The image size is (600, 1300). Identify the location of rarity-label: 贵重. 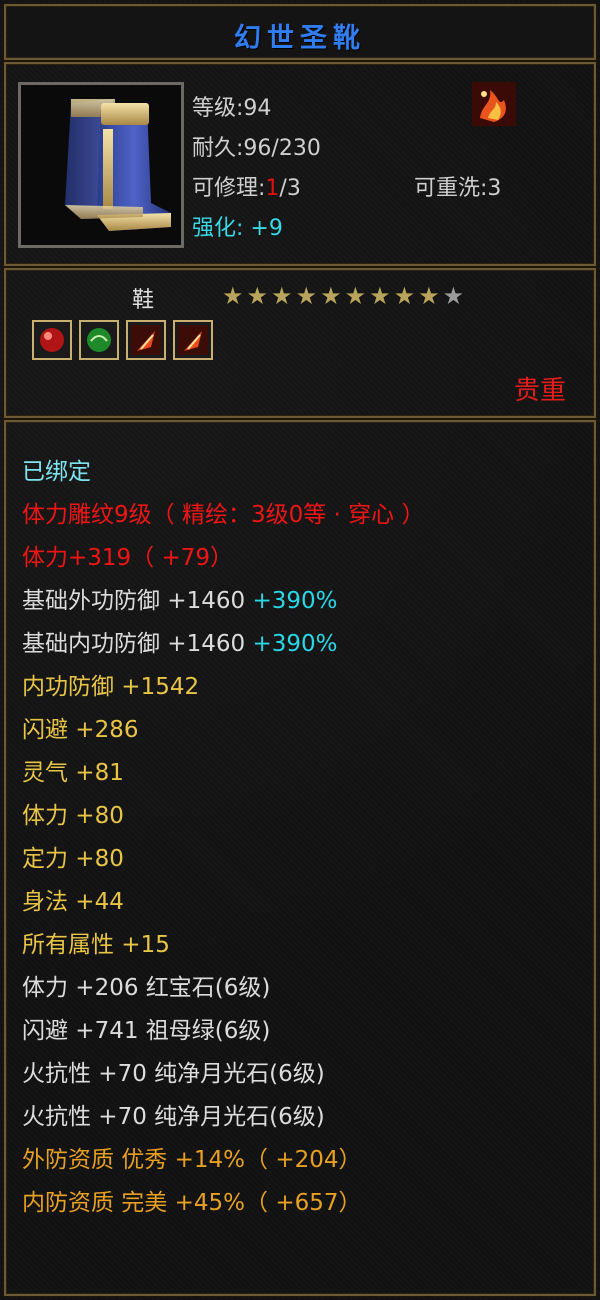
(539, 391).